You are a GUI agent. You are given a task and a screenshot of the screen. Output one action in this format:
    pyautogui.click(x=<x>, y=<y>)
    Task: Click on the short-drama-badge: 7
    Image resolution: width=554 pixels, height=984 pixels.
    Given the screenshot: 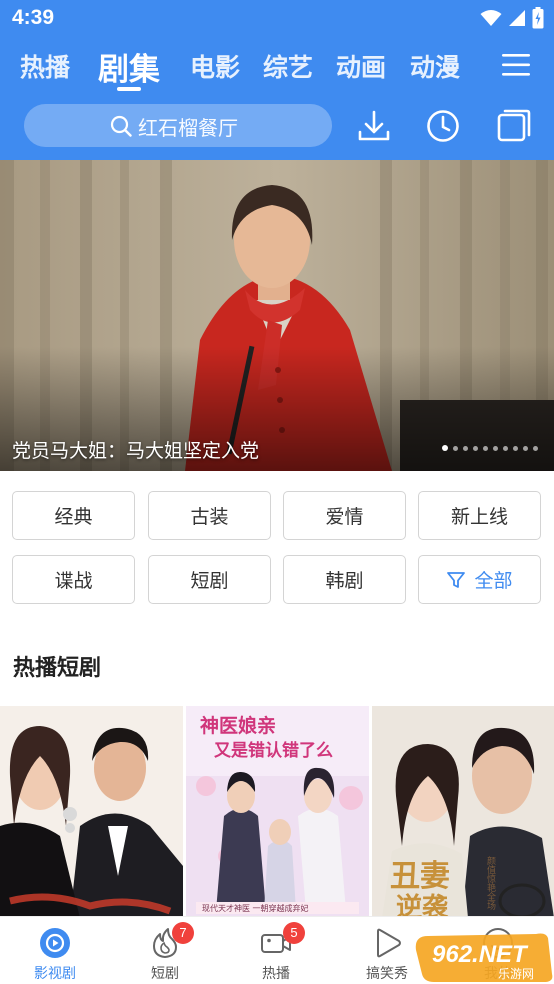 What is the action you would take?
    pyautogui.click(x=183, y=933)
    